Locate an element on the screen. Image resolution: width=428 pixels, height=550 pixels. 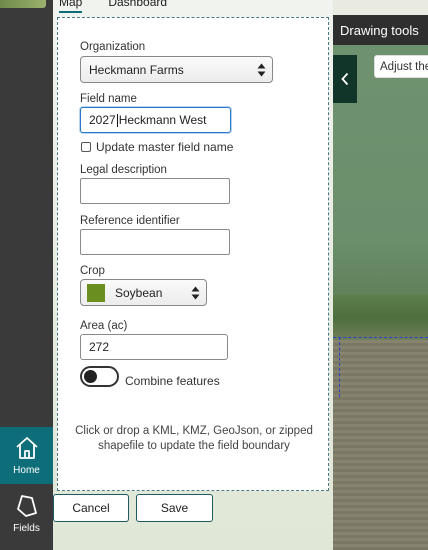
text-caret is located at coordinates (117, 120).